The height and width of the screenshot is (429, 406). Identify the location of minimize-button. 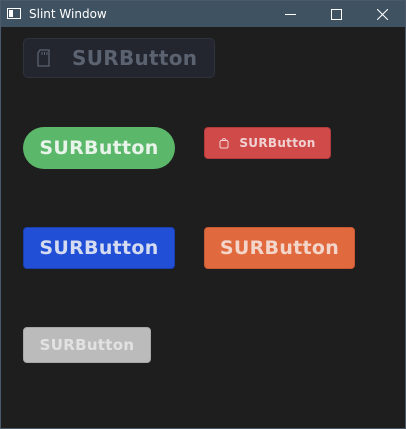
(290, 14).